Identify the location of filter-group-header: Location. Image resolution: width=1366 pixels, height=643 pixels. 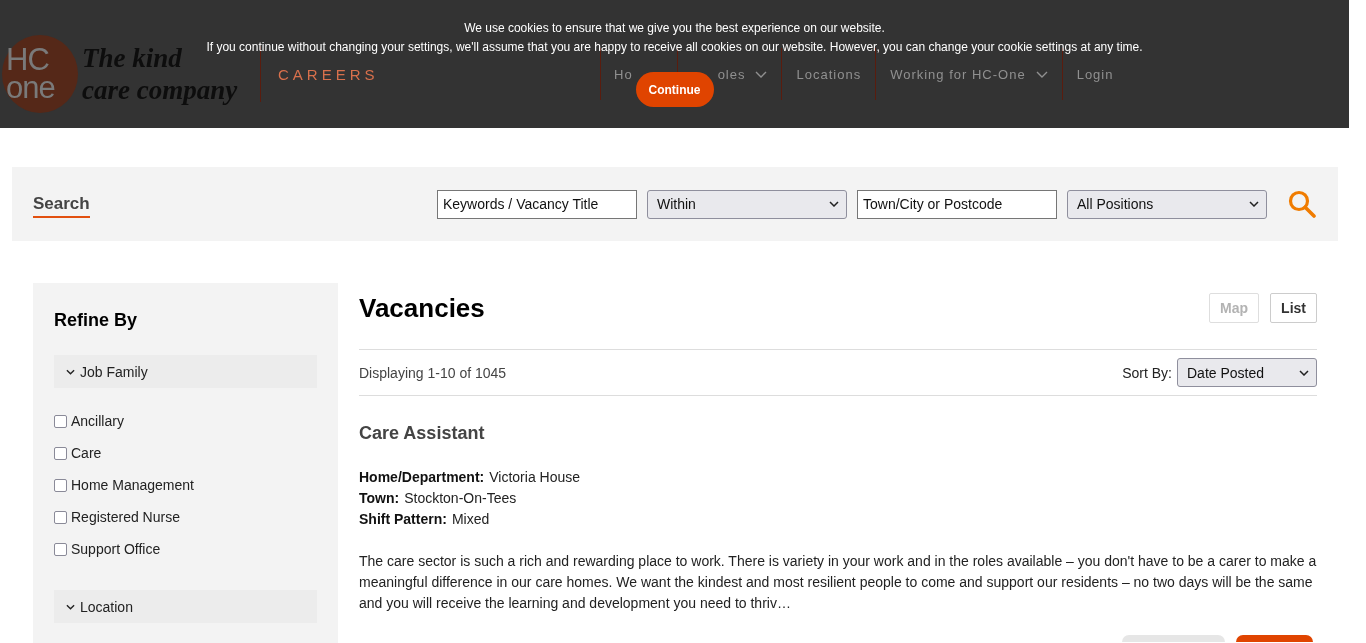
(185, 606).